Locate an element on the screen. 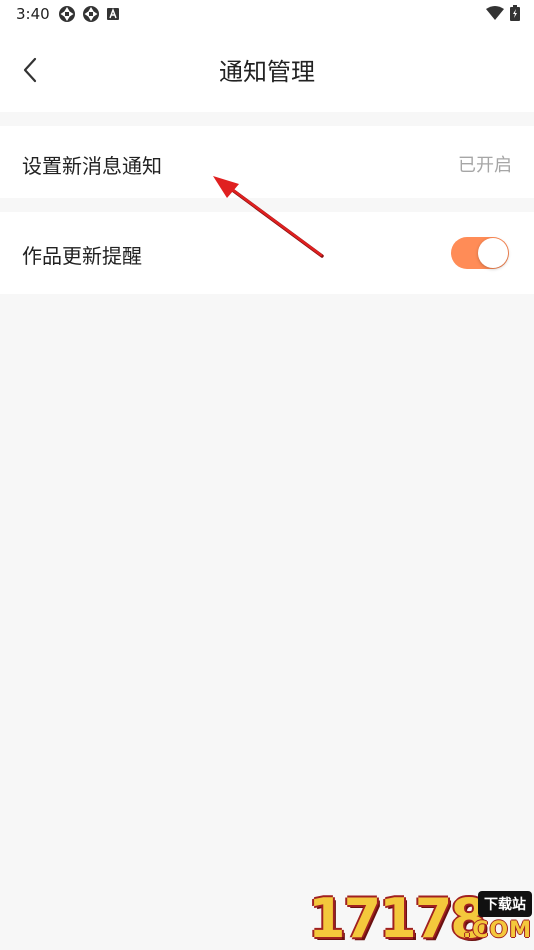  status-icons-left is located at coordinates (89, 14).